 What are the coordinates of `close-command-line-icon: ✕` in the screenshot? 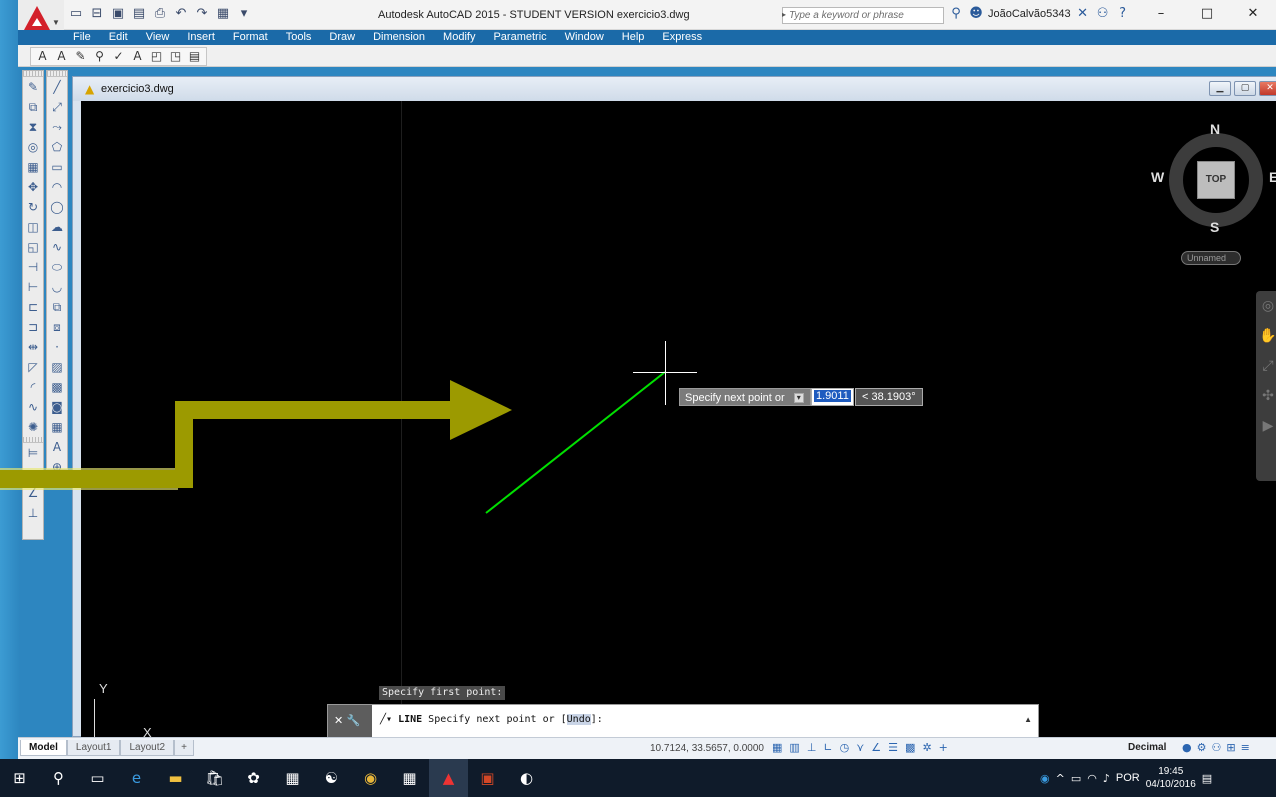 It's located at (338, 720).